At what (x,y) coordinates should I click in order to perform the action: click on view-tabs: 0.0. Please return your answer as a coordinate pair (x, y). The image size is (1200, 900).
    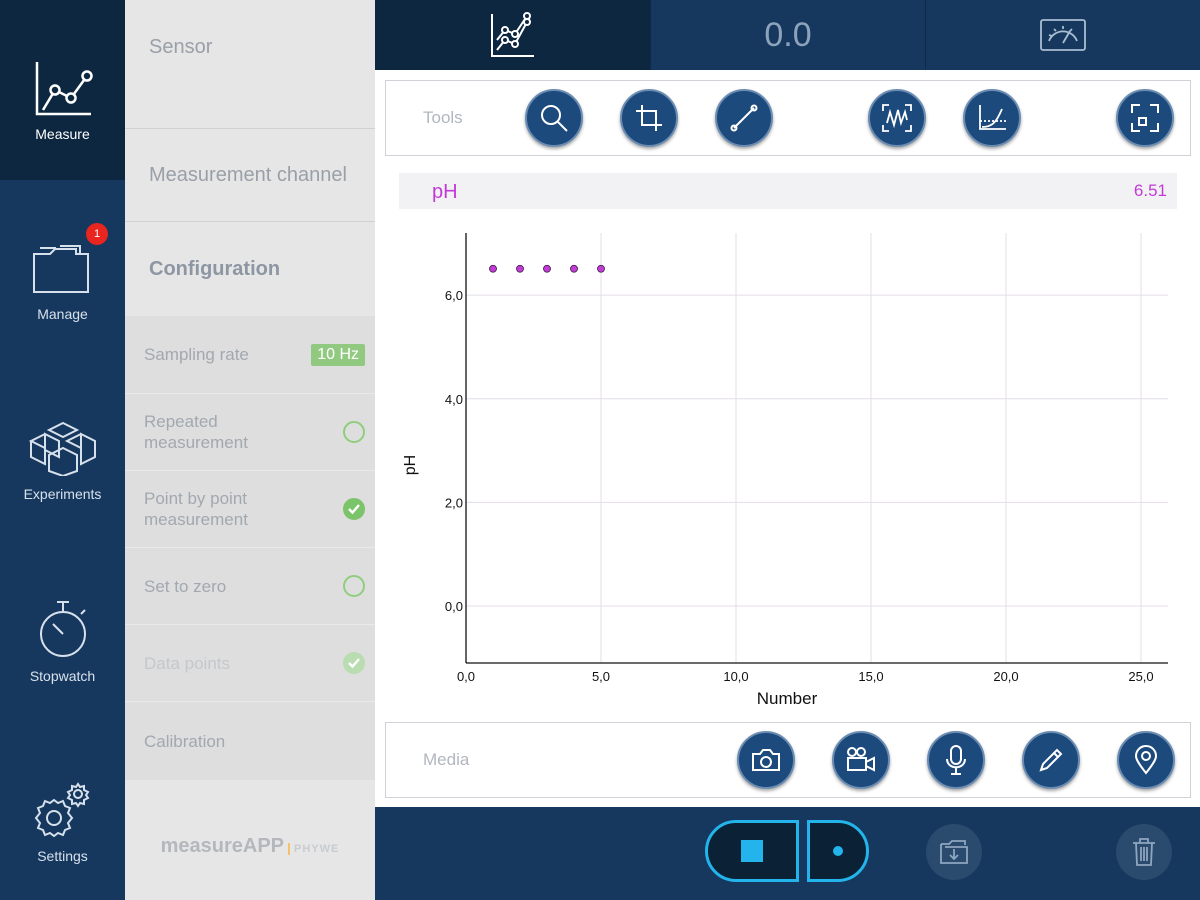
    Looking at the image, I should click on (787, 35).